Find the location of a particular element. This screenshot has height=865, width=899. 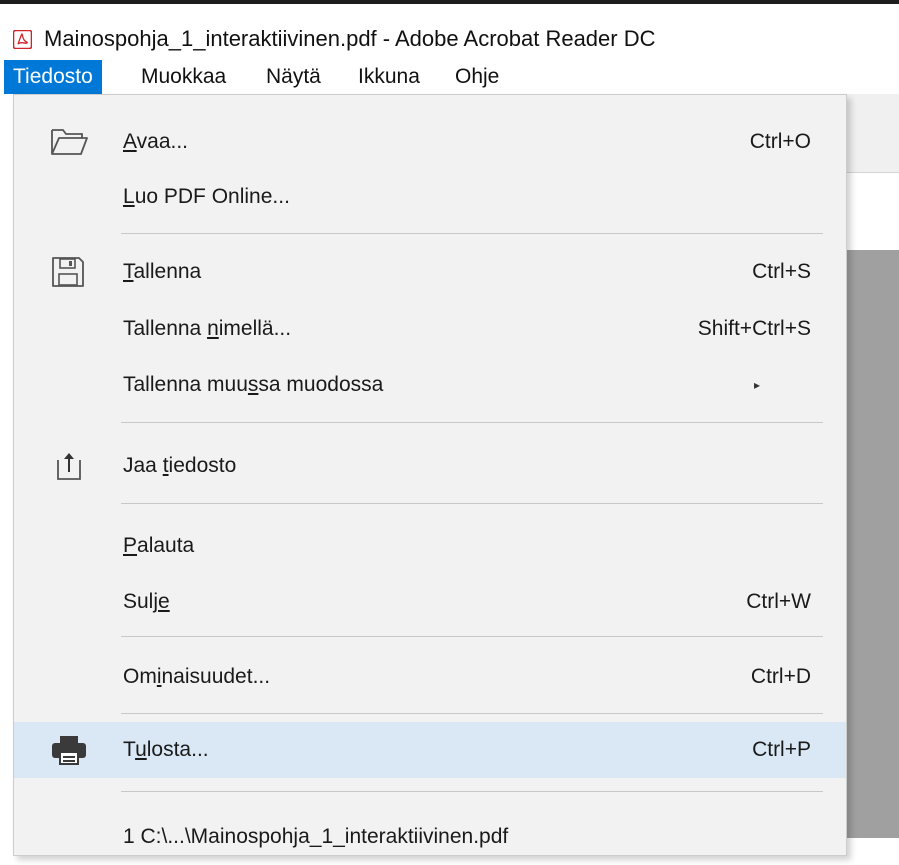

menu-bar: Tiedosto Muokkaa Näytä Ikkuna Ohje is located at coordinates (449, 77).